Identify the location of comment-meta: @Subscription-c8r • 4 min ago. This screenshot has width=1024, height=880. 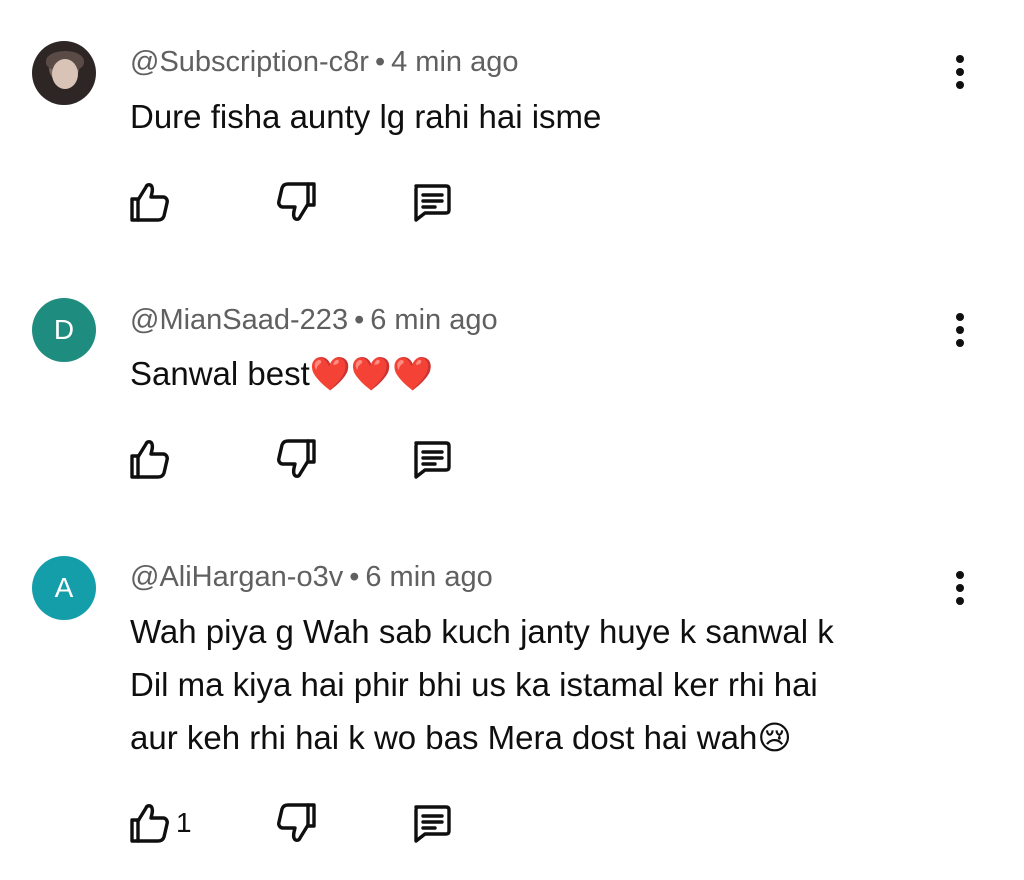
(324, 62).